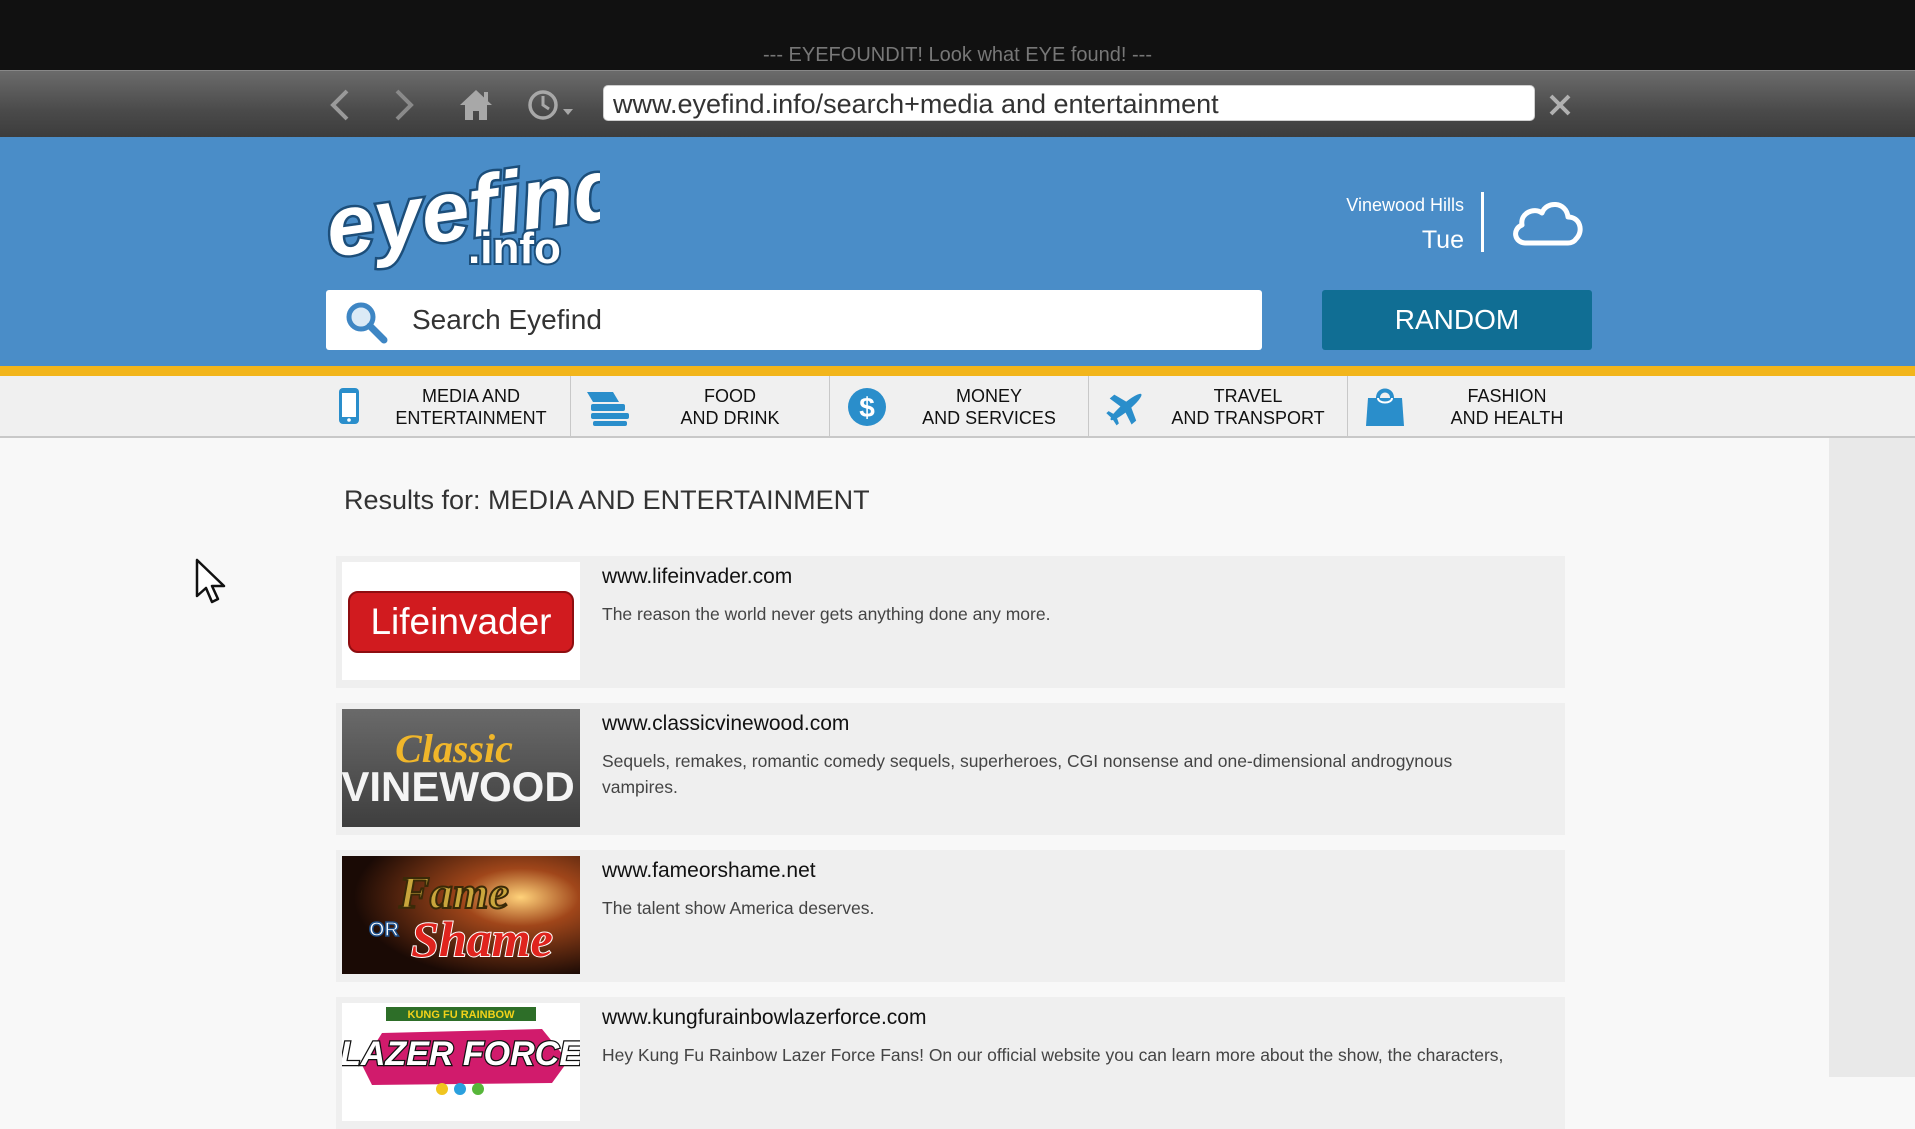 The width and height of the screenshot is (1915, 1129). Describe the element at coordinates (1372, 225) in the screenshot. I see `location-info: Vinewood Hills Tue` at that location.